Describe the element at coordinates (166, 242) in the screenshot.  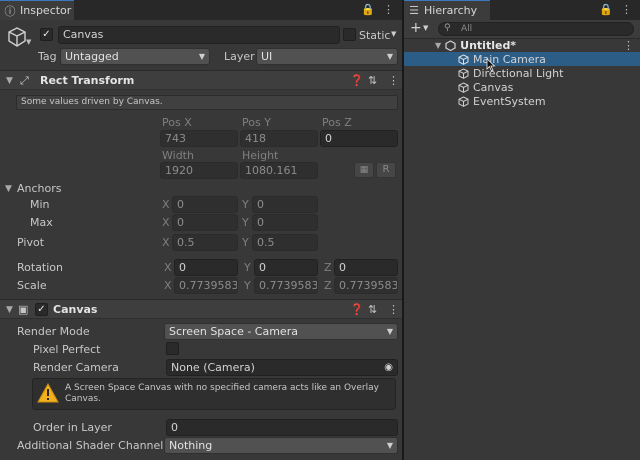
I see `pivot-x-label: X` at that location.